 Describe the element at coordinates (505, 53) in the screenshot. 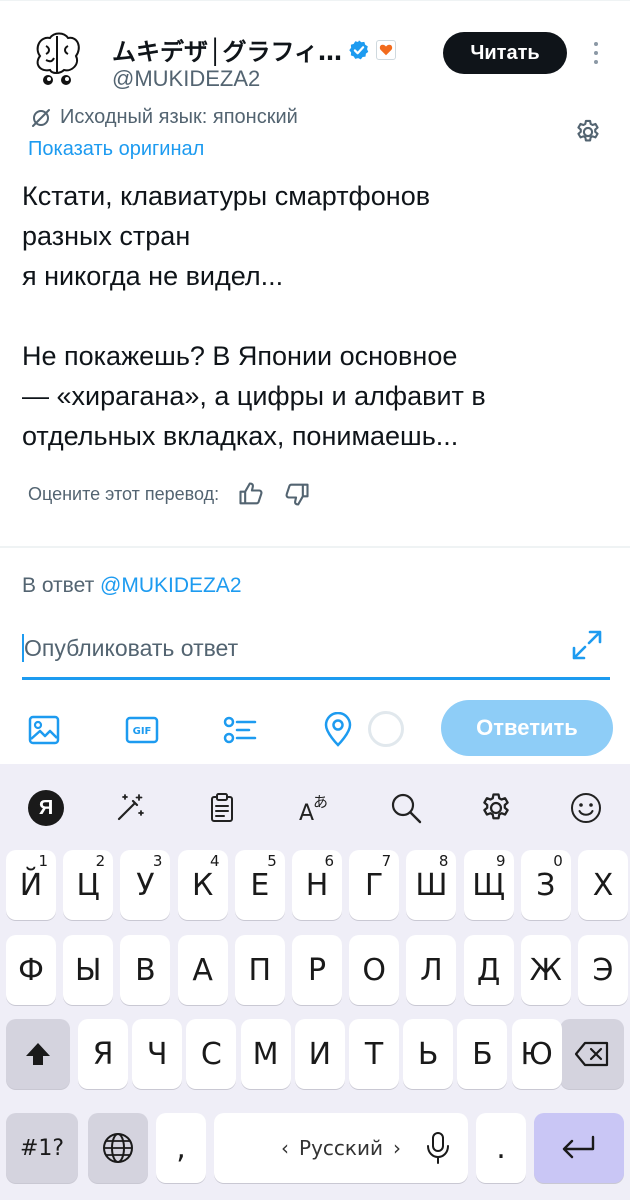

I see `follow-button: Читать` at that location.